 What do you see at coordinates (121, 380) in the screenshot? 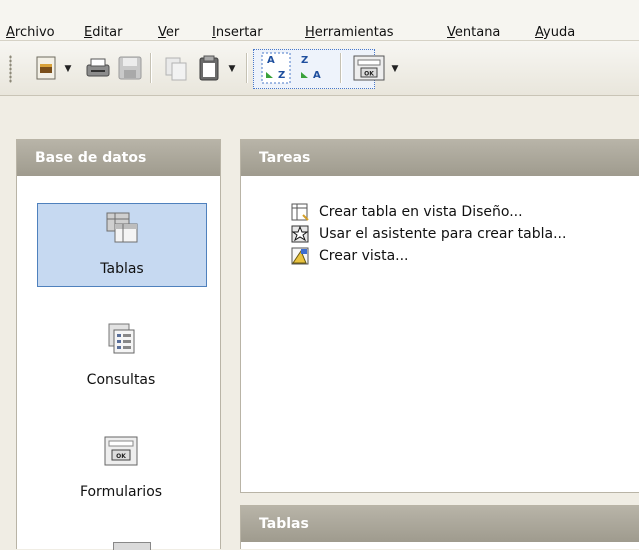
I see `nav-item-consultas-label: Consultas` at bounding box center [121, 380].